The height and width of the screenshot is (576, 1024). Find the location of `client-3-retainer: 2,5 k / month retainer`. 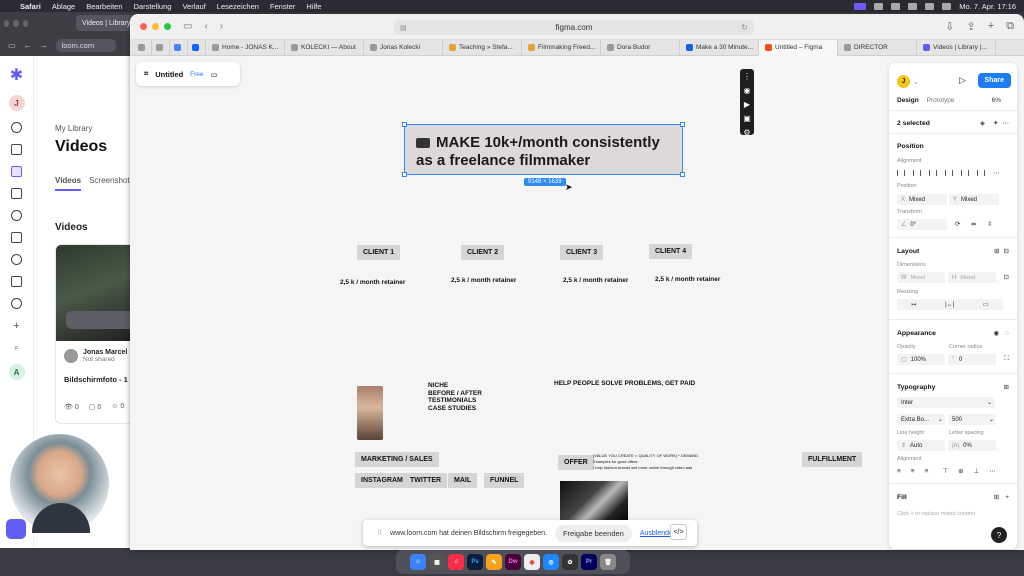

client-3-retainer: 2,5 k / month retainer is located at coordinates (595, 280).